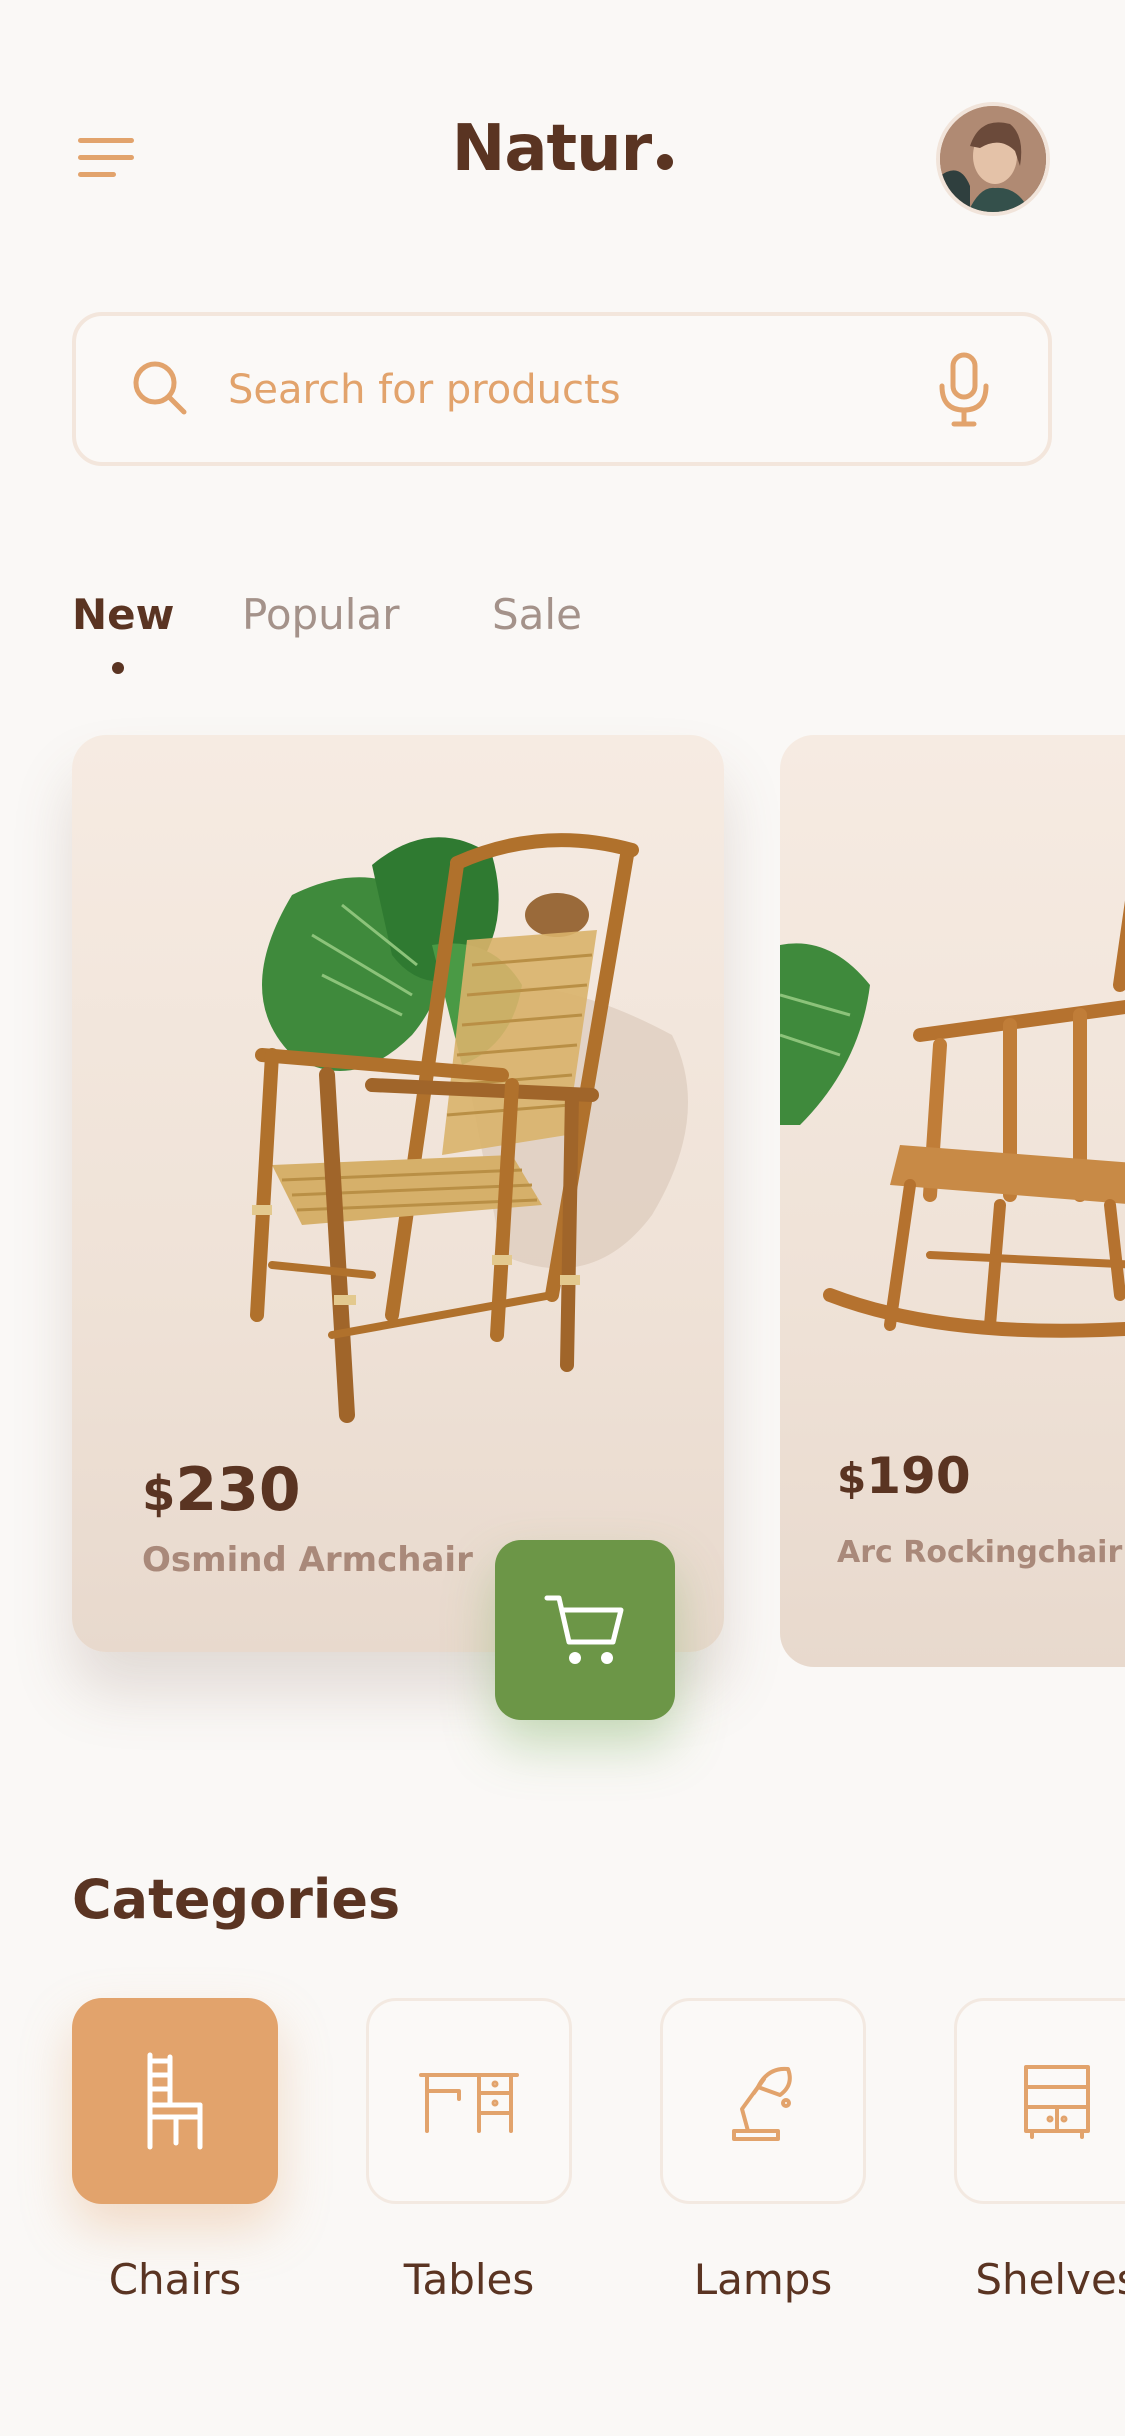 The width and height of the screenshot is (1125, 2436). What do you see at coordinates (762, 2103) in the screenshot?
I see `lamp-icon` at bounding box center [762, 2103].